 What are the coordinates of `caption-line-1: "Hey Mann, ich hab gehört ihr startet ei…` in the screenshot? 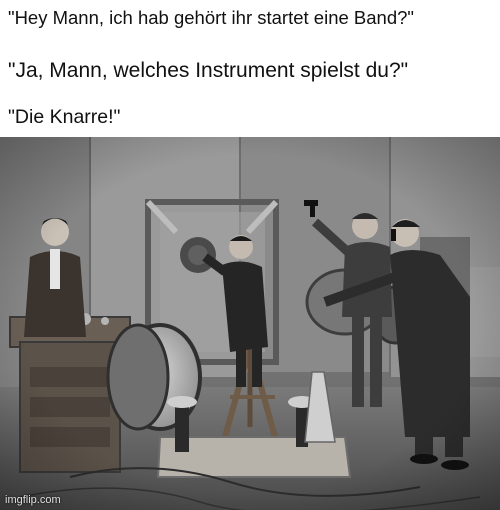 It's located at (211, 17).